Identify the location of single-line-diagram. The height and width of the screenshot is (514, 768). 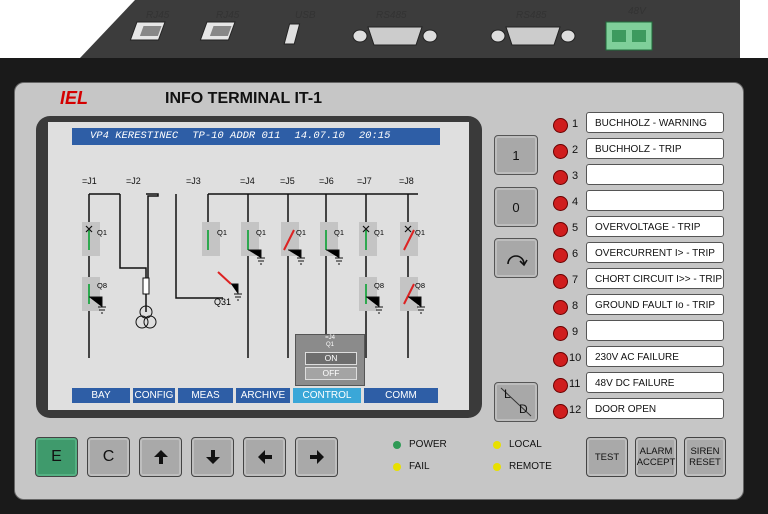
(253, 275).